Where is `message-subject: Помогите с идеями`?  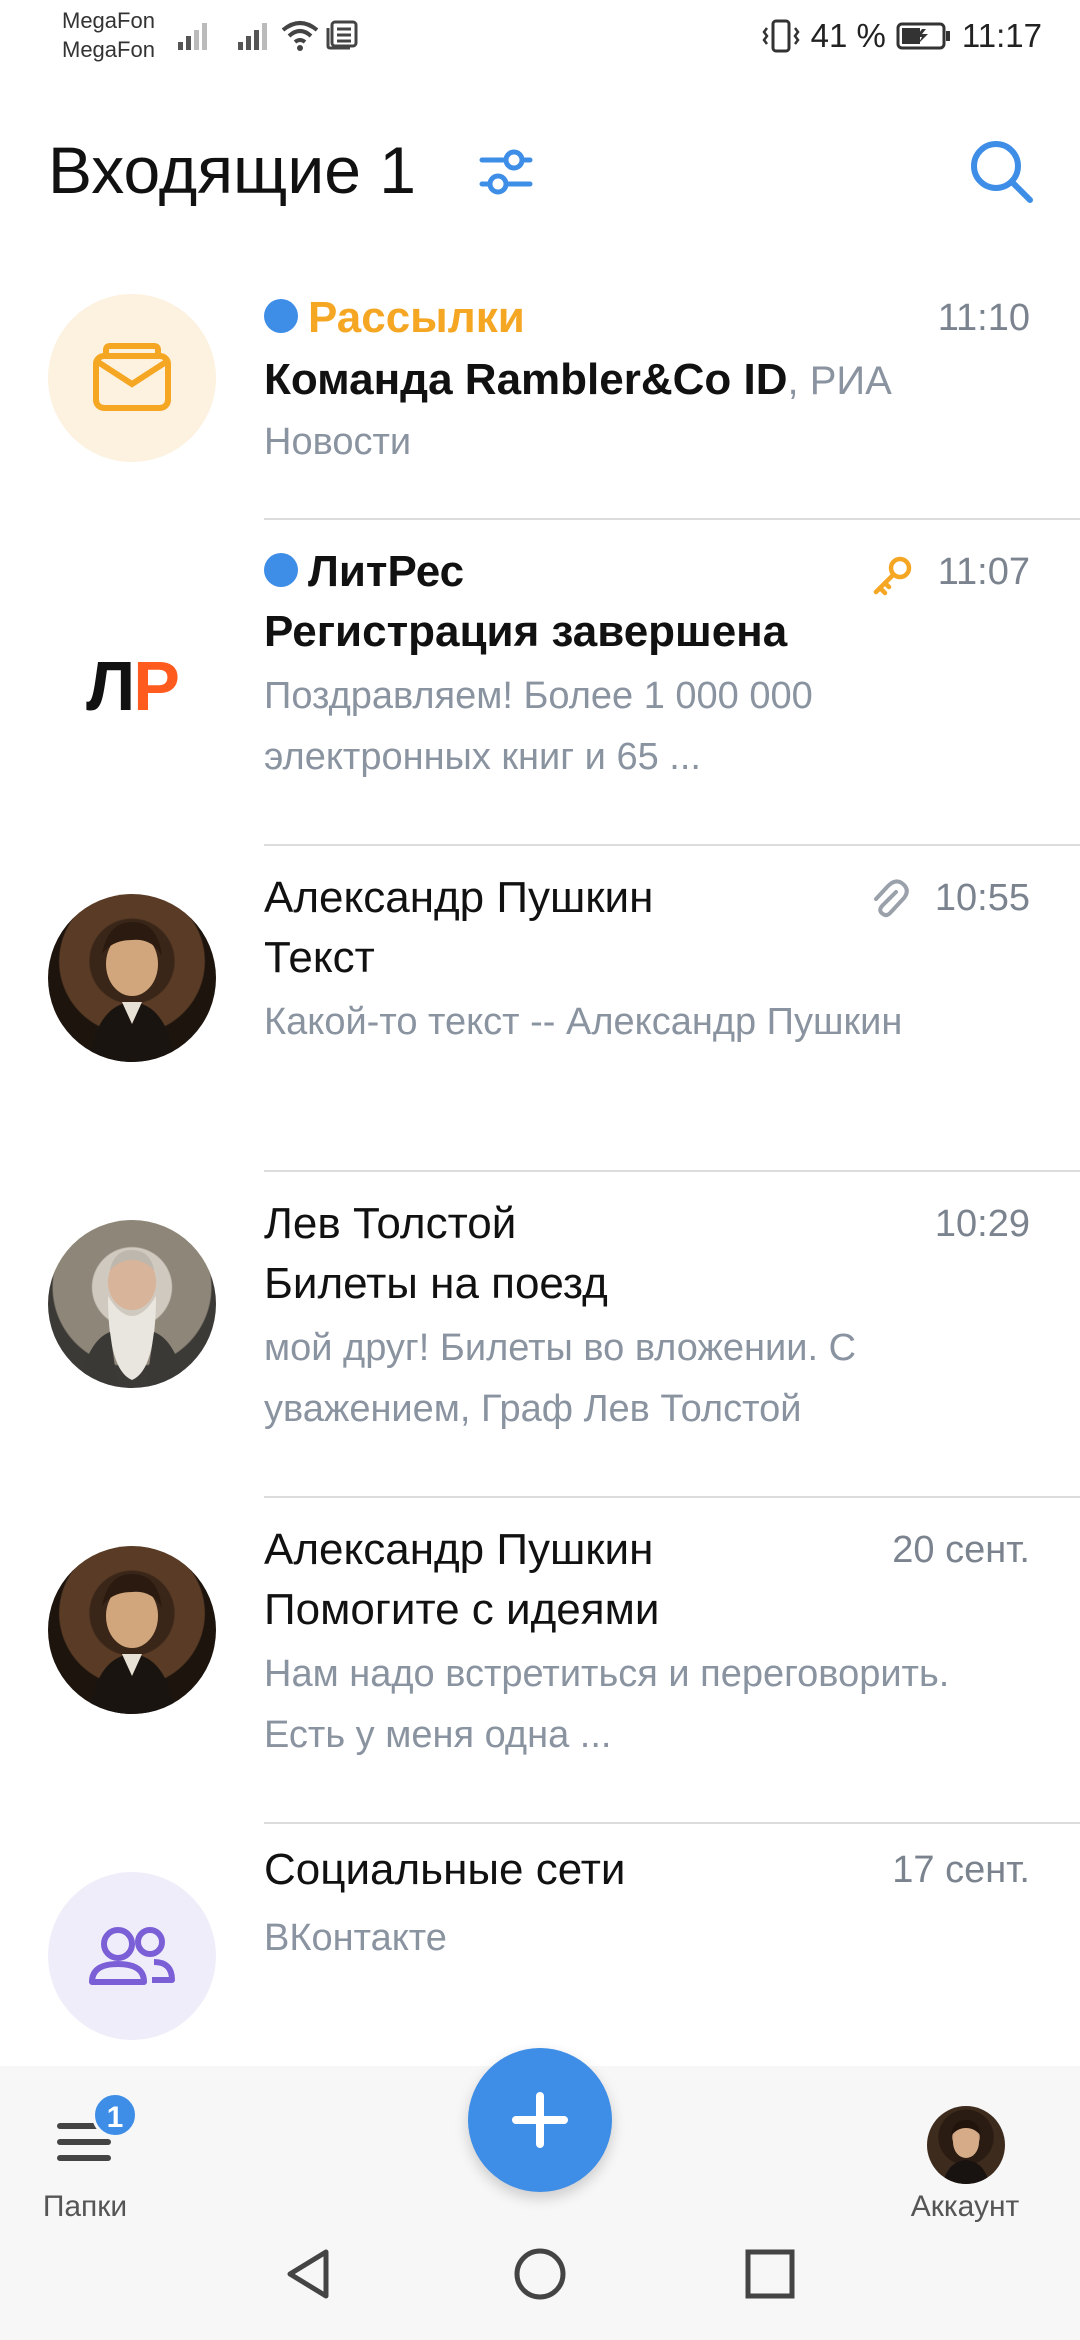
message-subject: Помогите с идеями is located at coordinates (462, 1609).